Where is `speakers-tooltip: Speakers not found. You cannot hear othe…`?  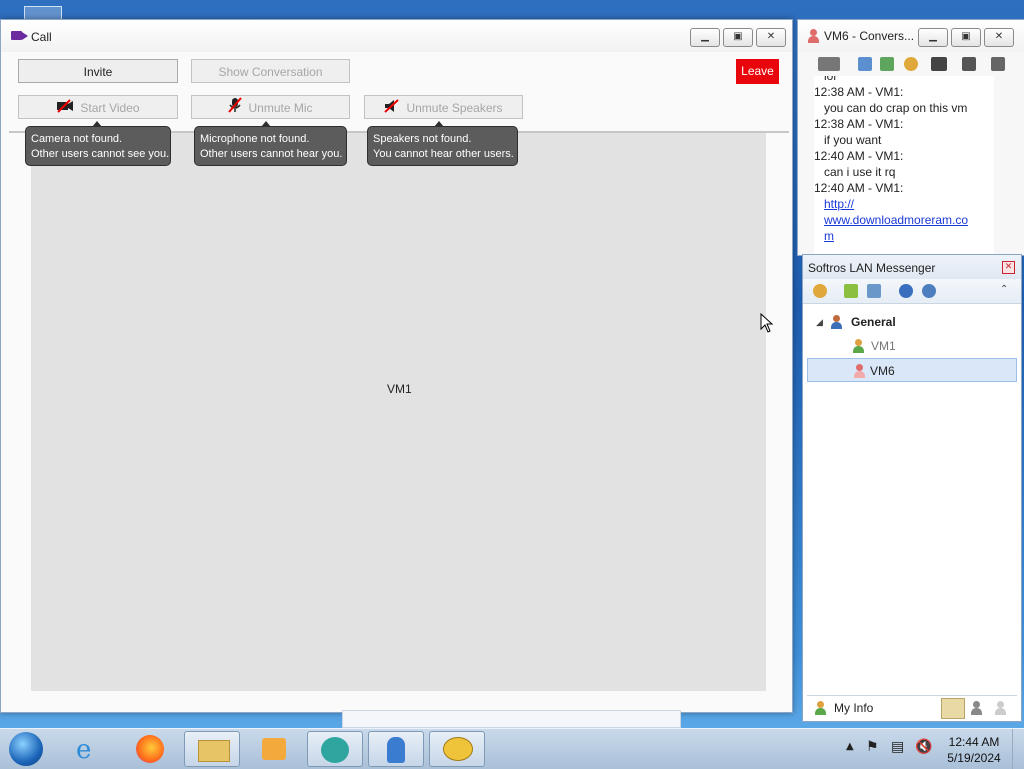
speakers-tooltip: Speakers not found. You cannot hear othe… is located at coordinates (442, 143).